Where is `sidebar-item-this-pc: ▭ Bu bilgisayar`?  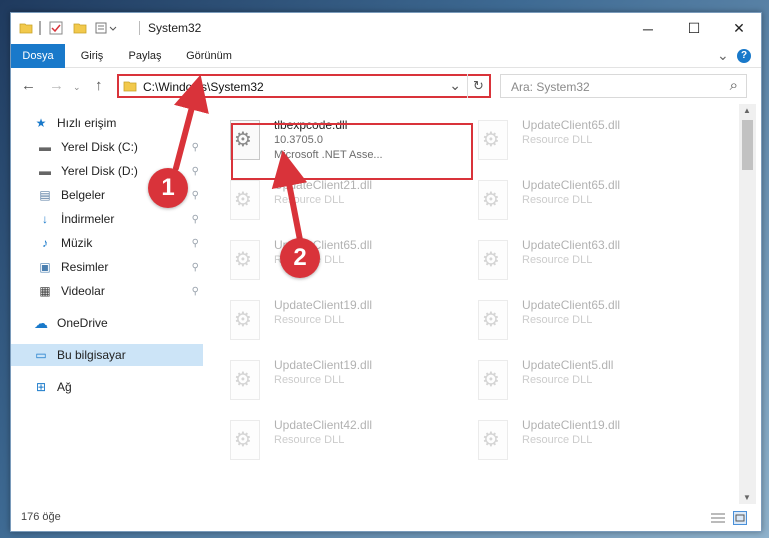
sidebar-item-this-pc: ▭ Bu bilgisayar is located at coordinates (107, 355).